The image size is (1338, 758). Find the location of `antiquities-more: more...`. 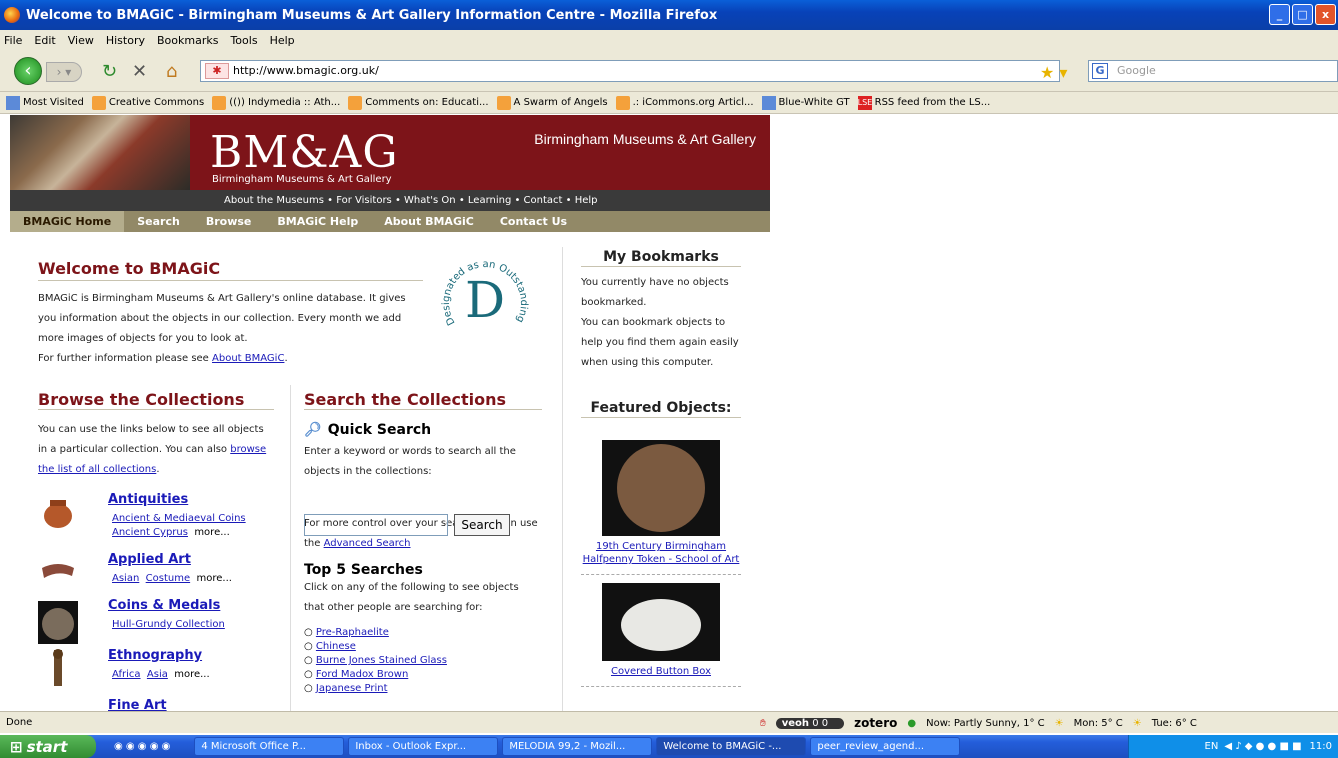

antiquities-more: more... is located at coordinates (211, 532).